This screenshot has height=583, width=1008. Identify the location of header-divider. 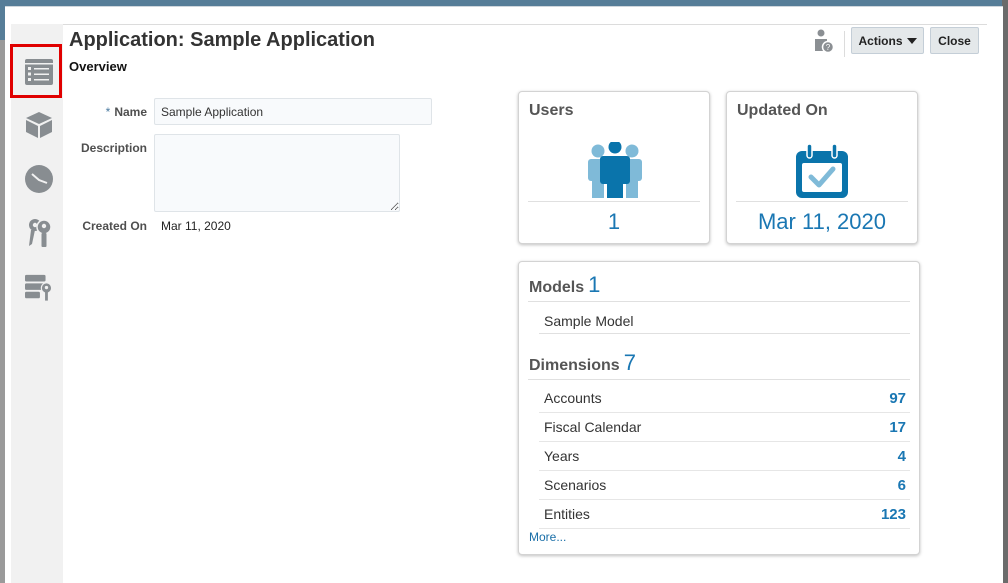
(525, 24).